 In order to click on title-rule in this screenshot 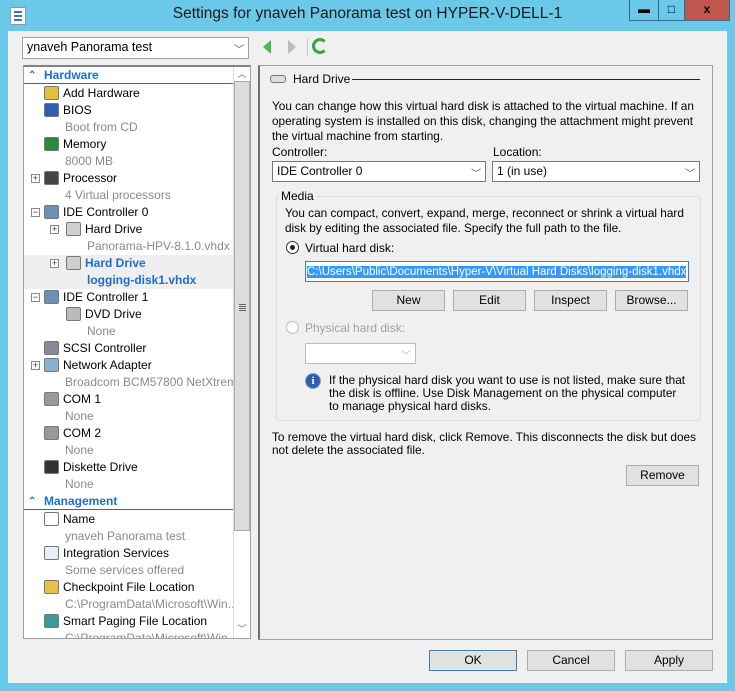, I will do `click(526, 79)`.